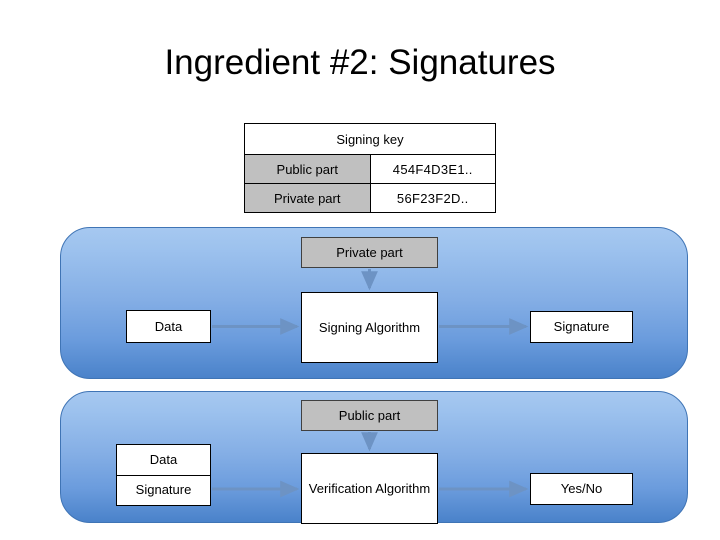 This screenshot has width=720, height=540. Describe the element at coordinates (360, 62) in the screenshot. I see `page-title: Ingredient #2: Signatures` at that location.